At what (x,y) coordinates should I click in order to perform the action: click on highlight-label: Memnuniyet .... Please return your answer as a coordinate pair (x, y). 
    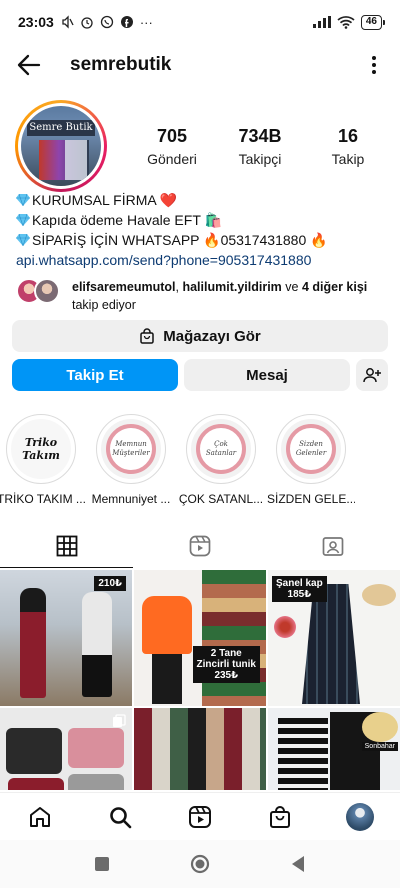
    Looking at the image, I should click on (131, 499).